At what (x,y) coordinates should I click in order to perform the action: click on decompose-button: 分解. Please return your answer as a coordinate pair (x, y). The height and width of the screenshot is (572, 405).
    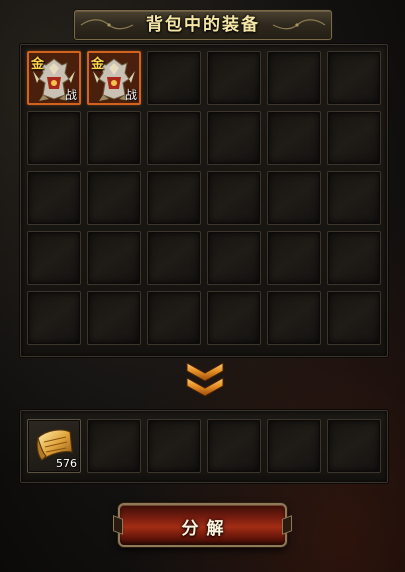
    Looking at the image, I should click on (202, 525).